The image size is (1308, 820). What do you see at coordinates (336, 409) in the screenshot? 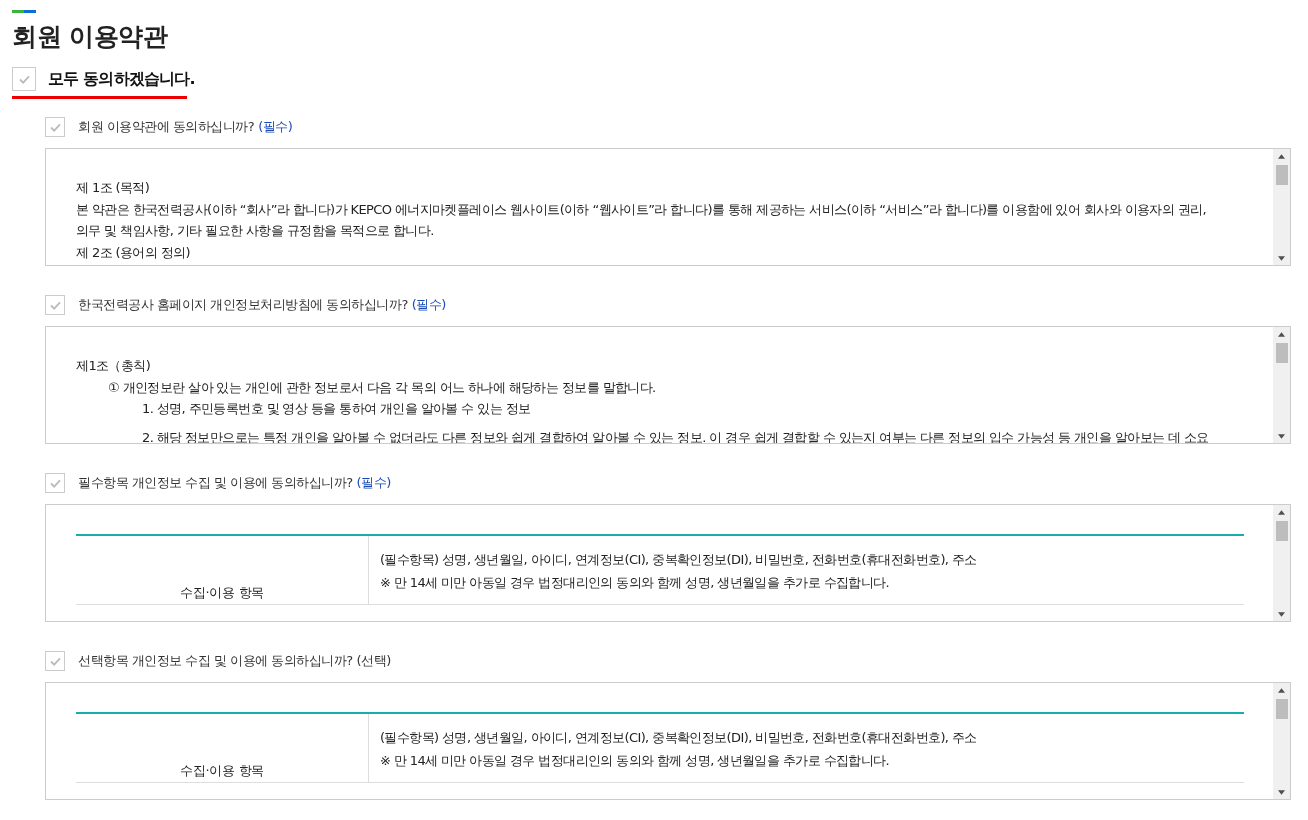
I see `terms-text: 1. 성명, 주민등록번호 및 영상 등을 통하여 개인을 알아볼 수 있는 정보` at bounding box center [336, 409].